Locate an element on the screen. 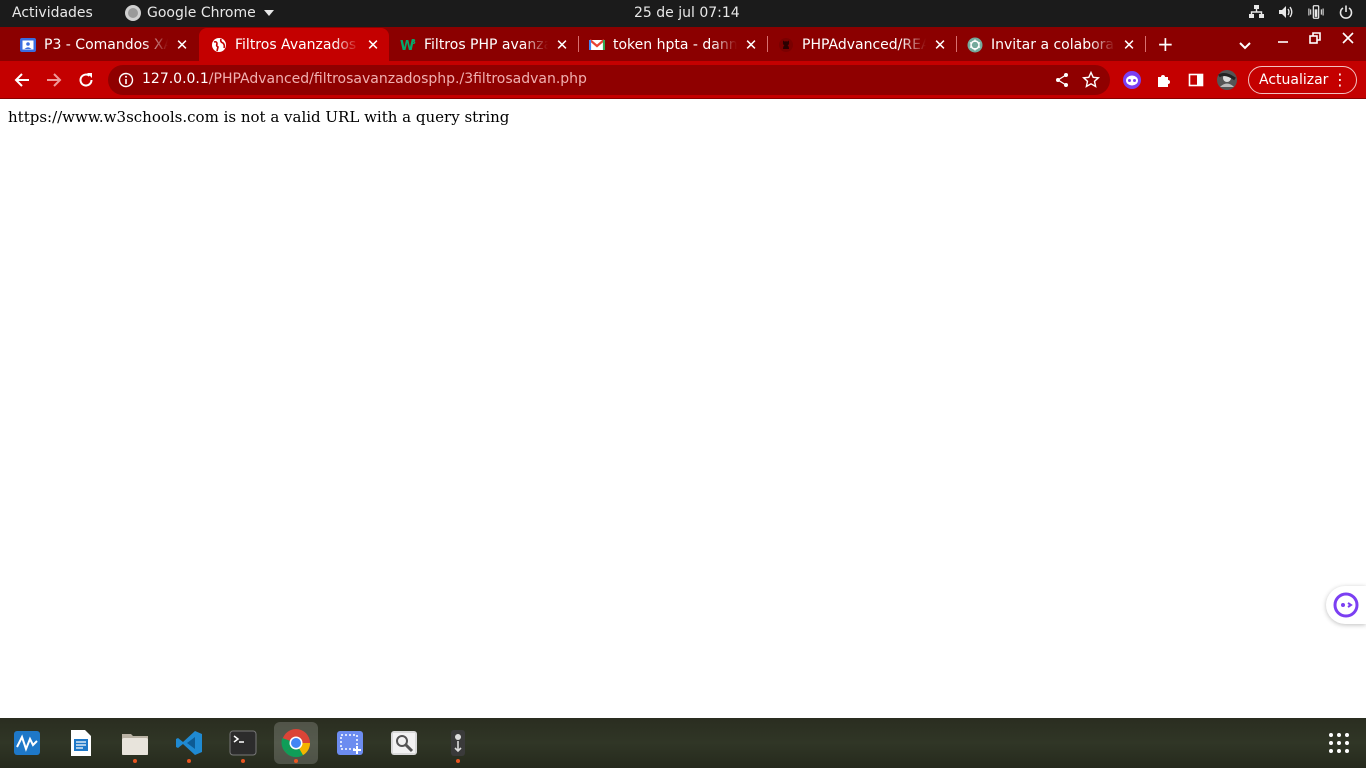 This screenshot has height=768, width=1366. clock: 25 de jul 07:14 is located at coordinates (687, 13).